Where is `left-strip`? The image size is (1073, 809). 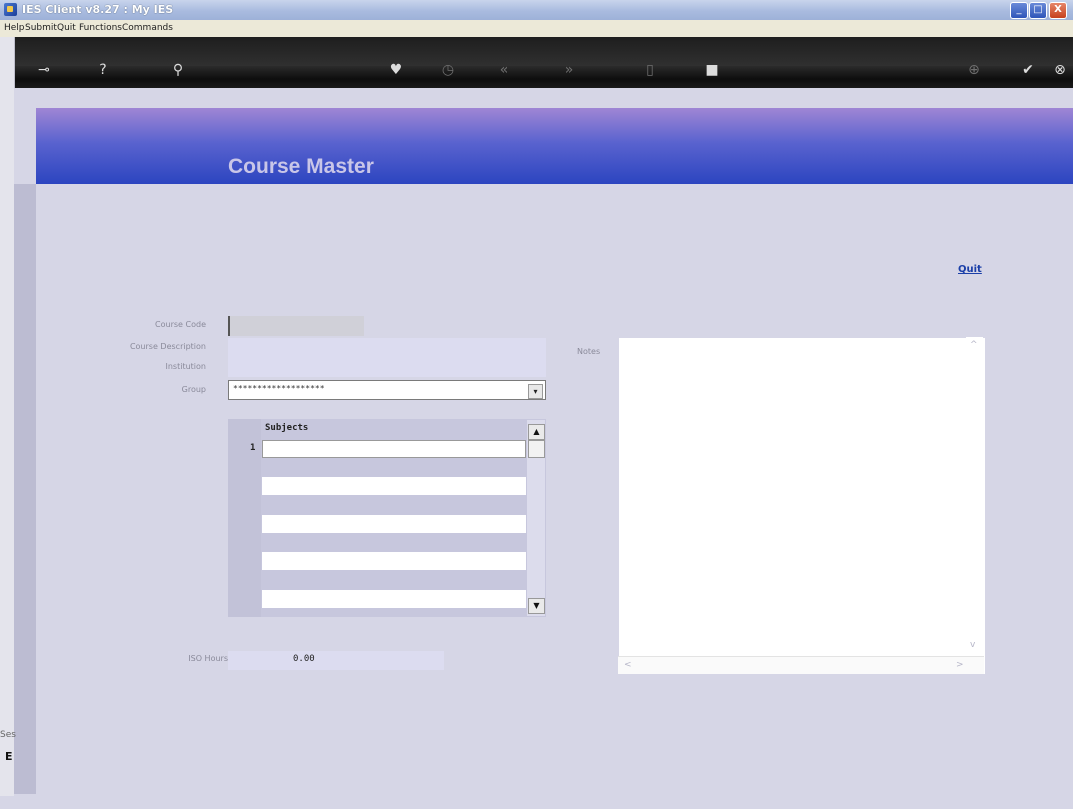 left-strip is located at coordinates (7, 423).